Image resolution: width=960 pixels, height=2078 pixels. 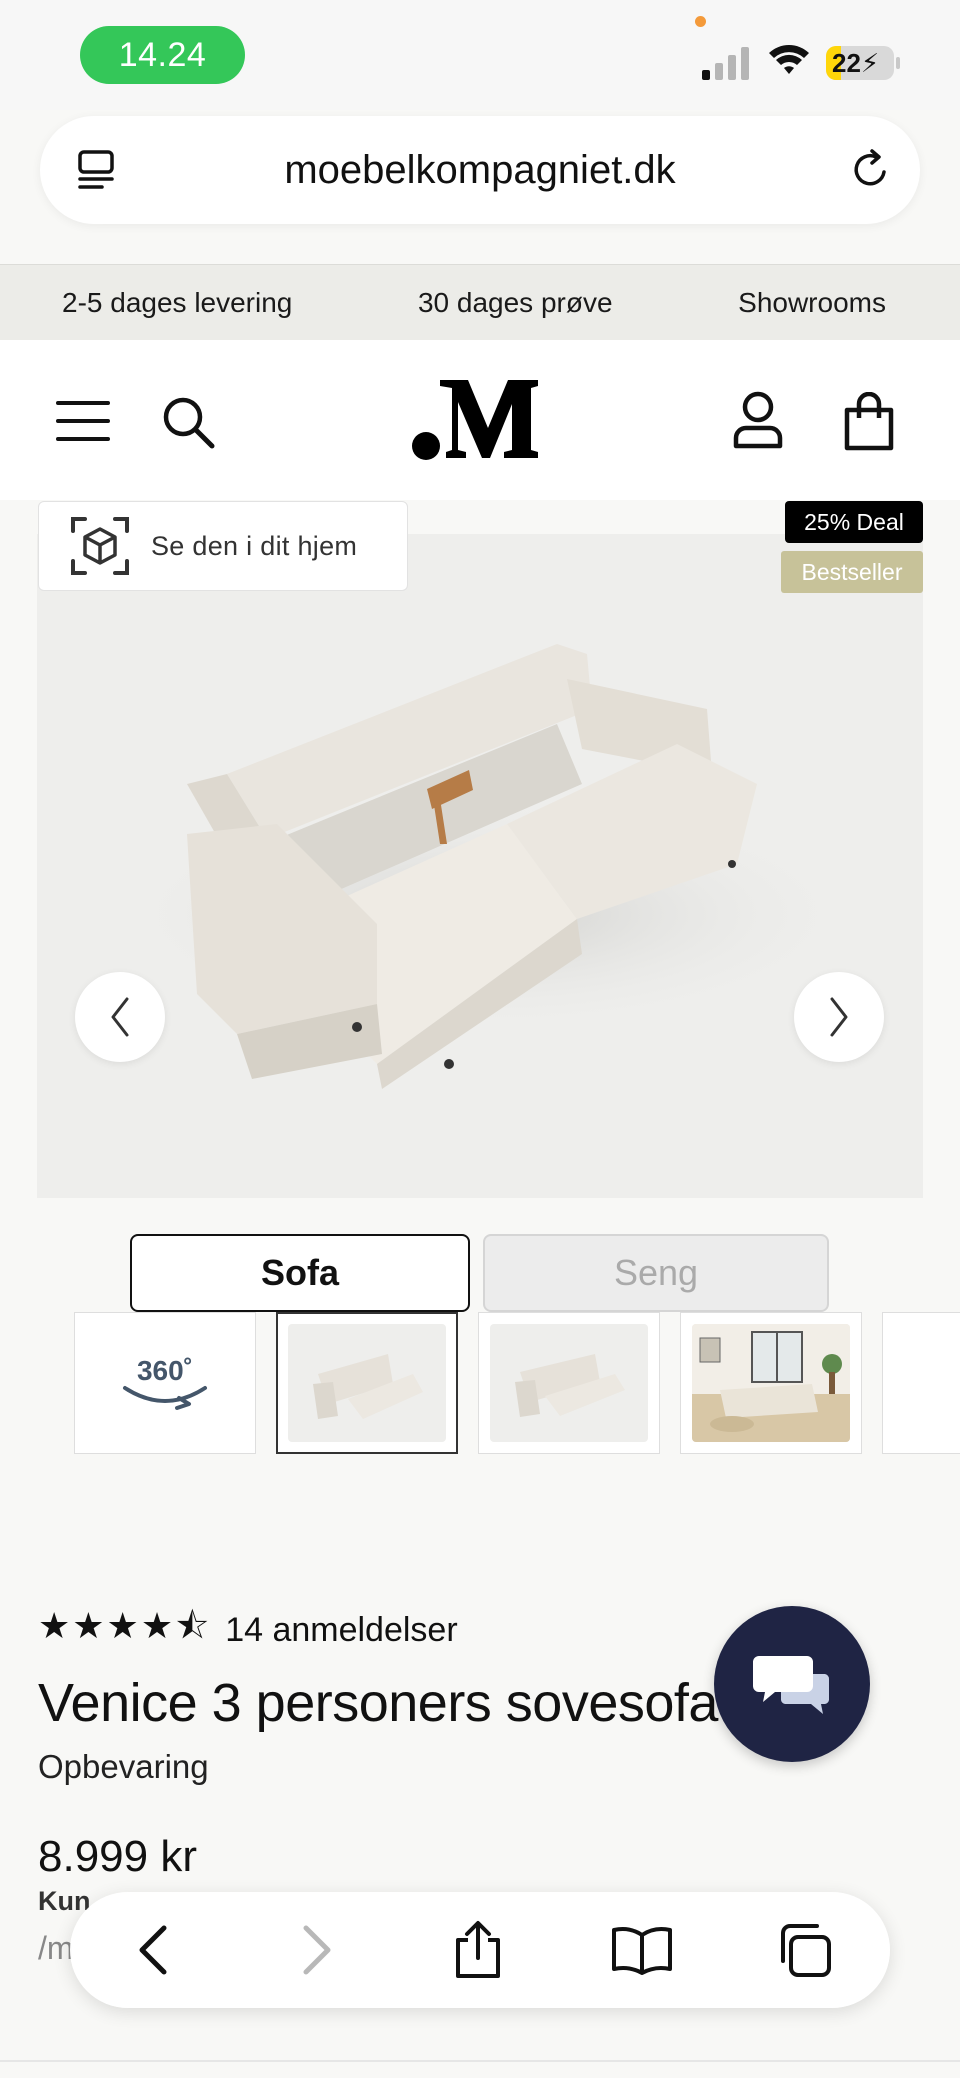 I want to click on sofa-bed-open-thumb, so click(x=367, y=1383).